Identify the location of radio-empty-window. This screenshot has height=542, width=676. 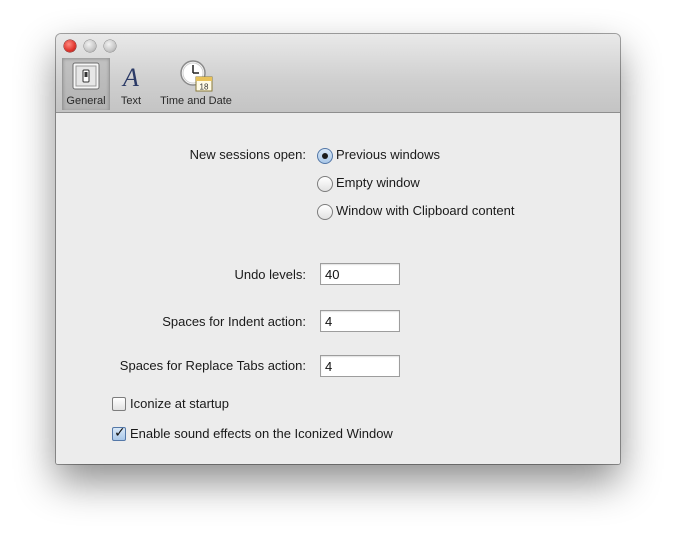
(325, 184).